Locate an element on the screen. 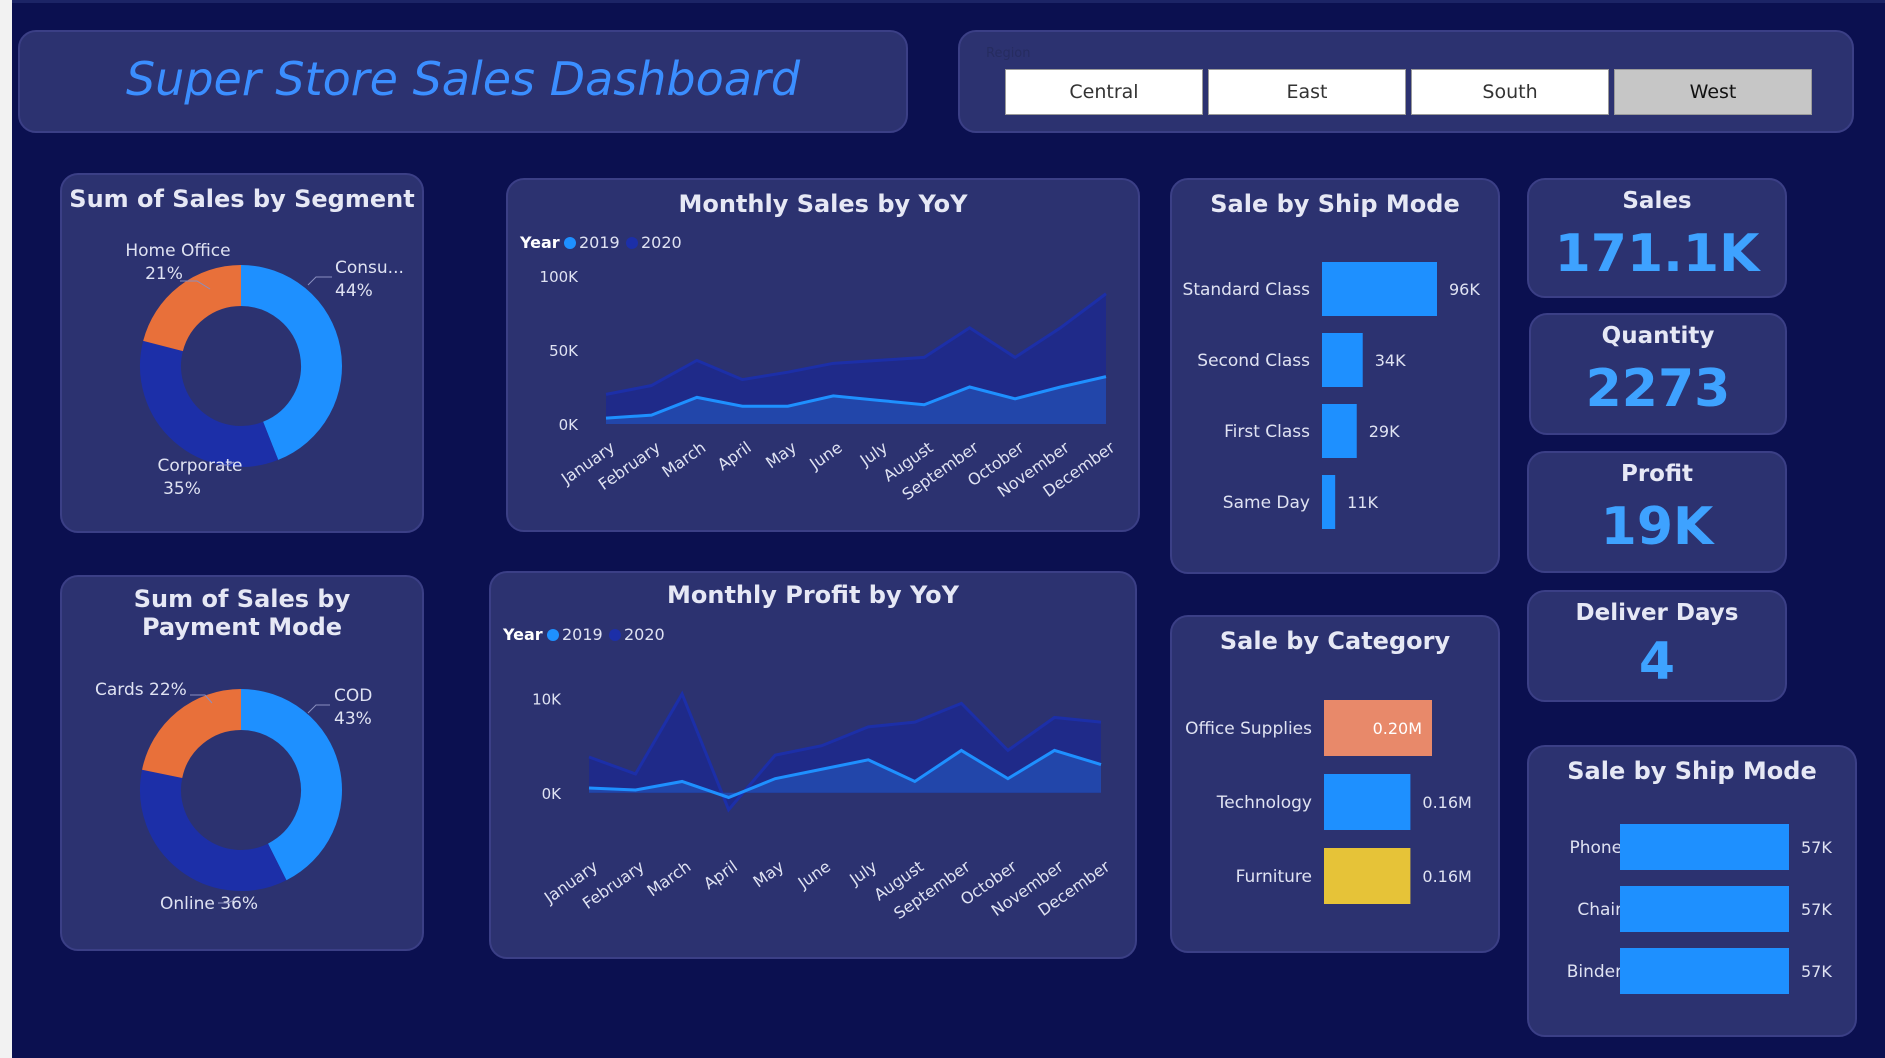  bar-value-label: 96K is located at coordinates (1464, 289).